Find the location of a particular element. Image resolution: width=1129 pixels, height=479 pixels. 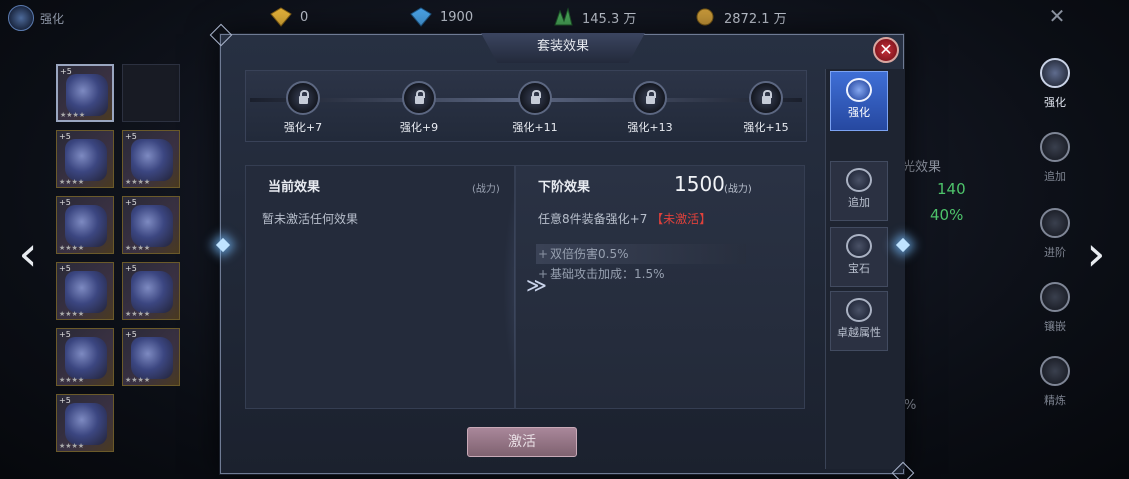

gold-diamond-icon is located at coordinates (281, 17).